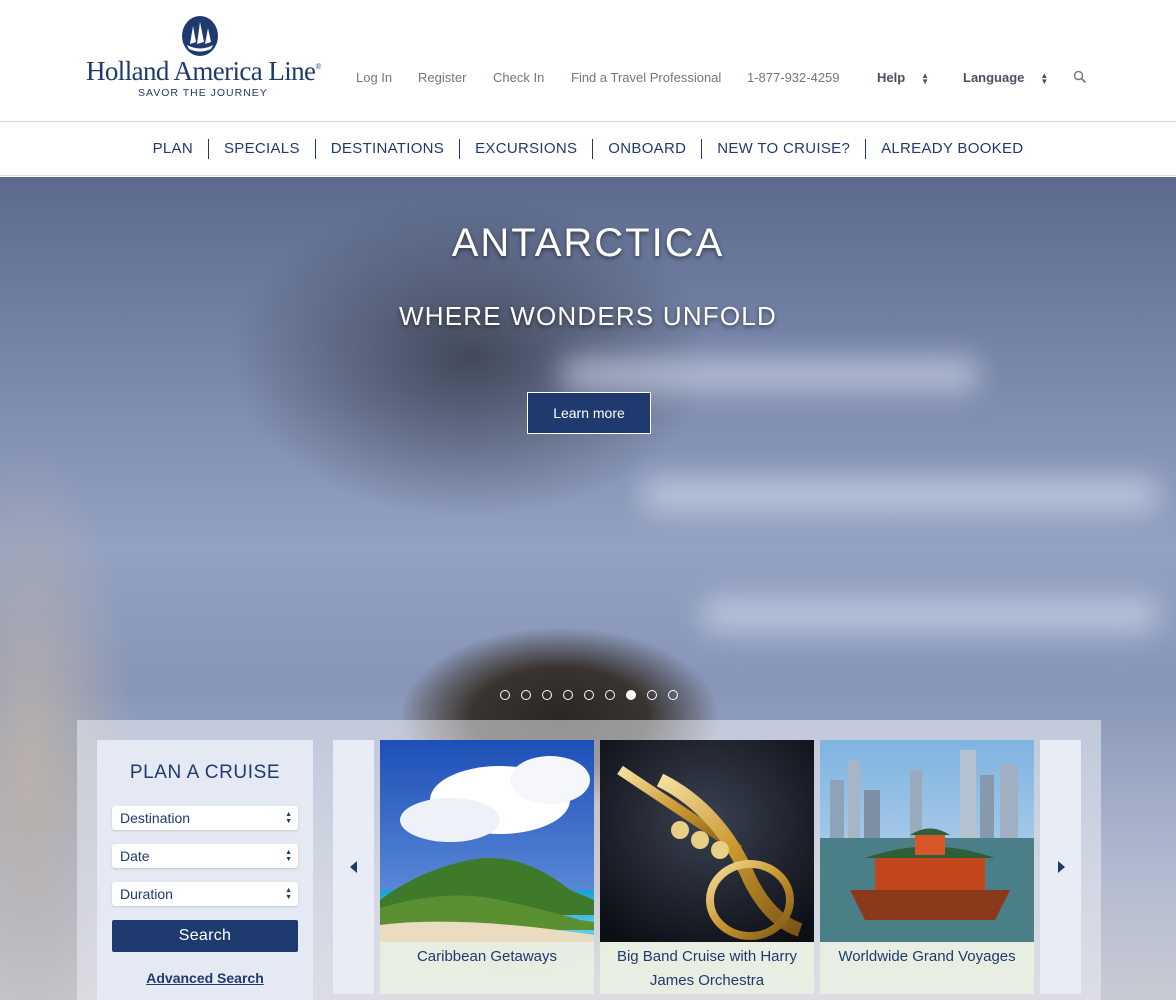 The image size is (1176, 1000). Describe the element at coordinates (135, 856) in the screenshot. I see `date-select-value: Date` at that location.